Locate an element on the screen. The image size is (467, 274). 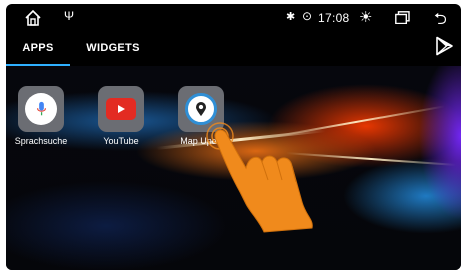
home-icon is located at coordinates (33, 18).